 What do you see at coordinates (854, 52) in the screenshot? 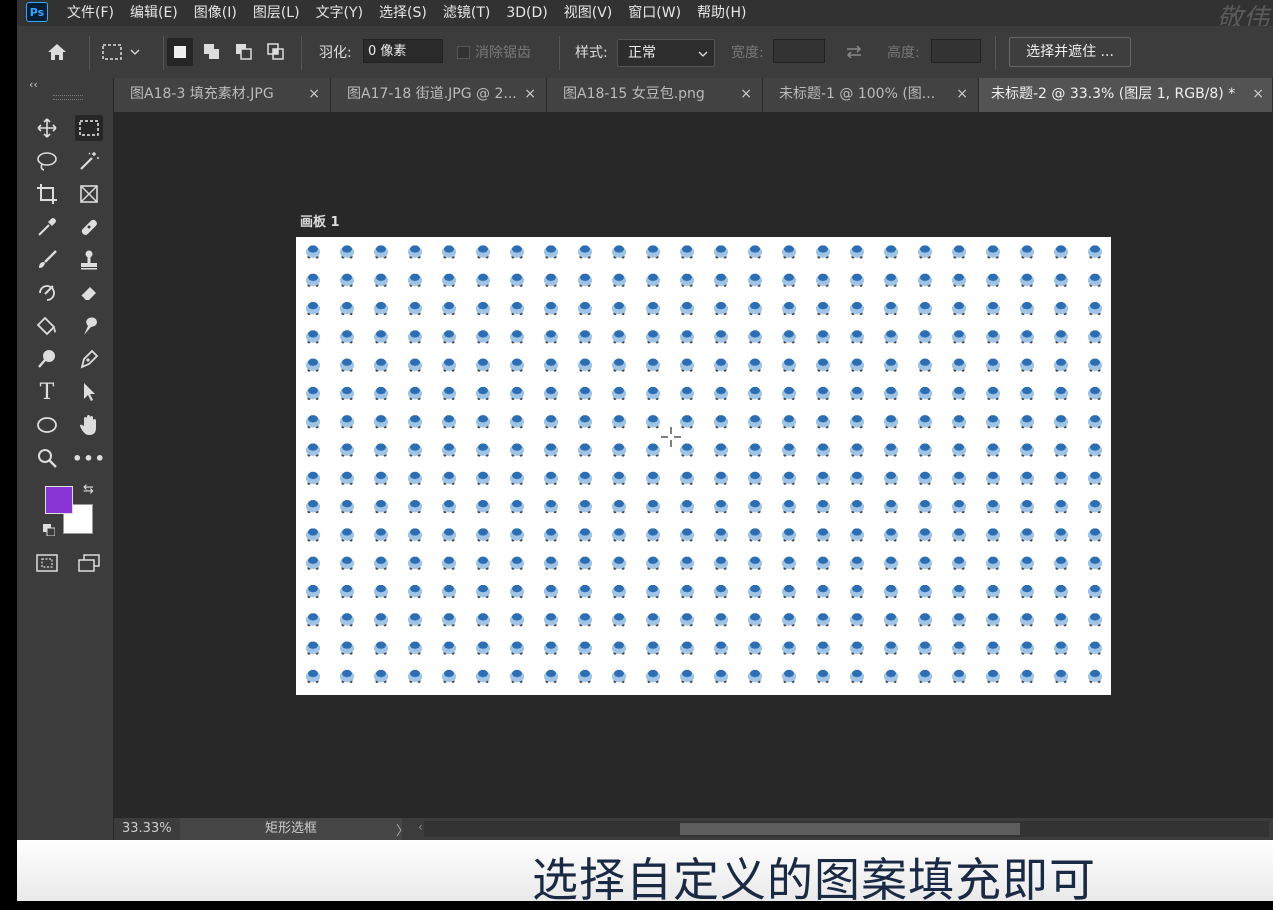
I see `swap-width-height-icon` at bounding box center [854, 52].